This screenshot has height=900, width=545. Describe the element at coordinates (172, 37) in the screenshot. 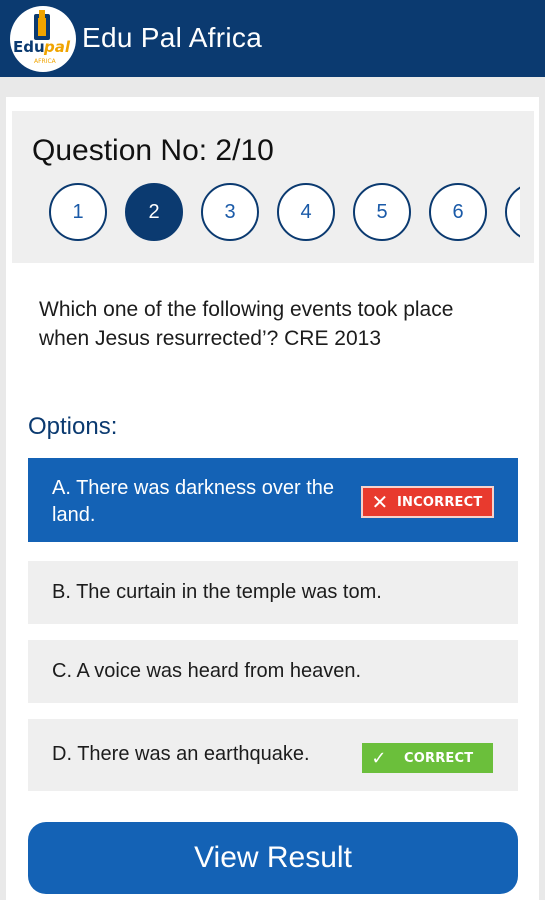

I see `app-title: Edu Pal Africa` at that location.